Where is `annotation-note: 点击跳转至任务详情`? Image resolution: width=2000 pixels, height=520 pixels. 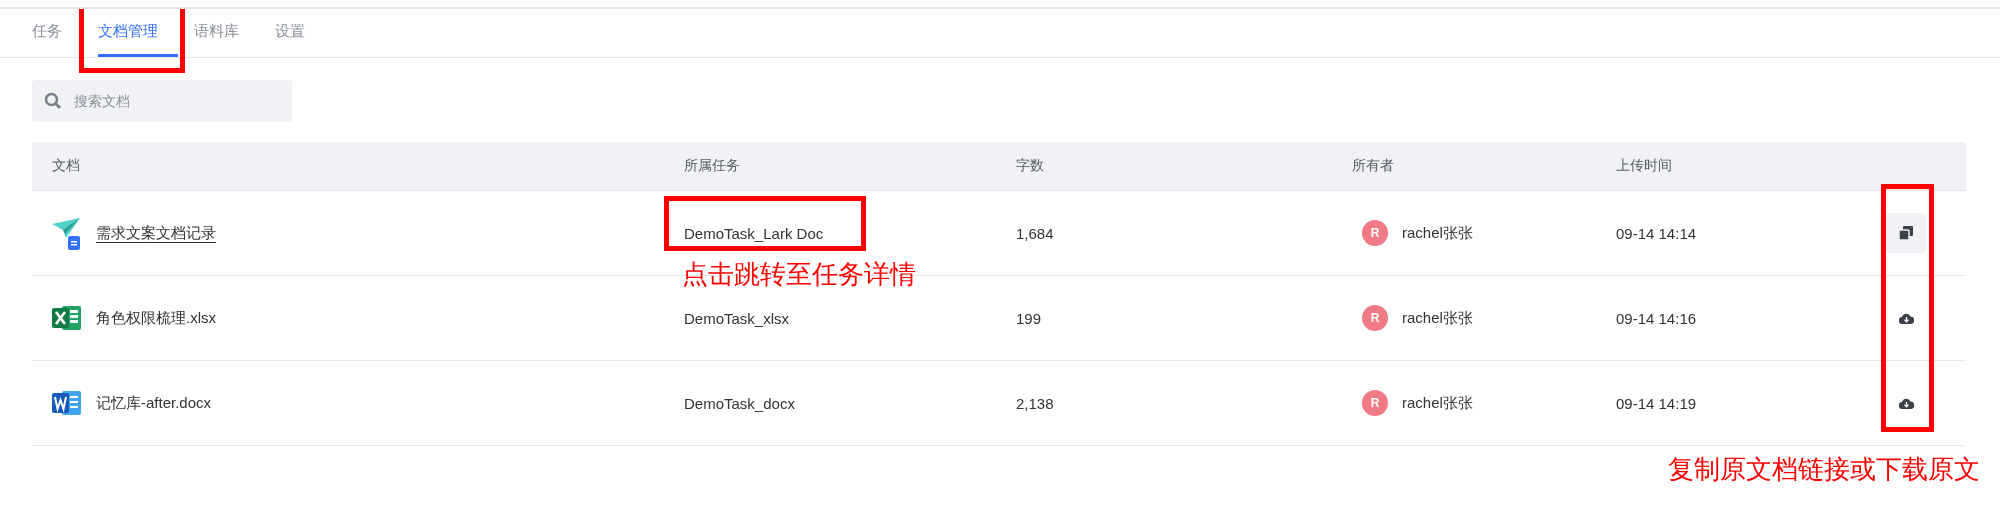
annotation-note: 点击跳转至任务详情 is located at coordinates (799, 274).